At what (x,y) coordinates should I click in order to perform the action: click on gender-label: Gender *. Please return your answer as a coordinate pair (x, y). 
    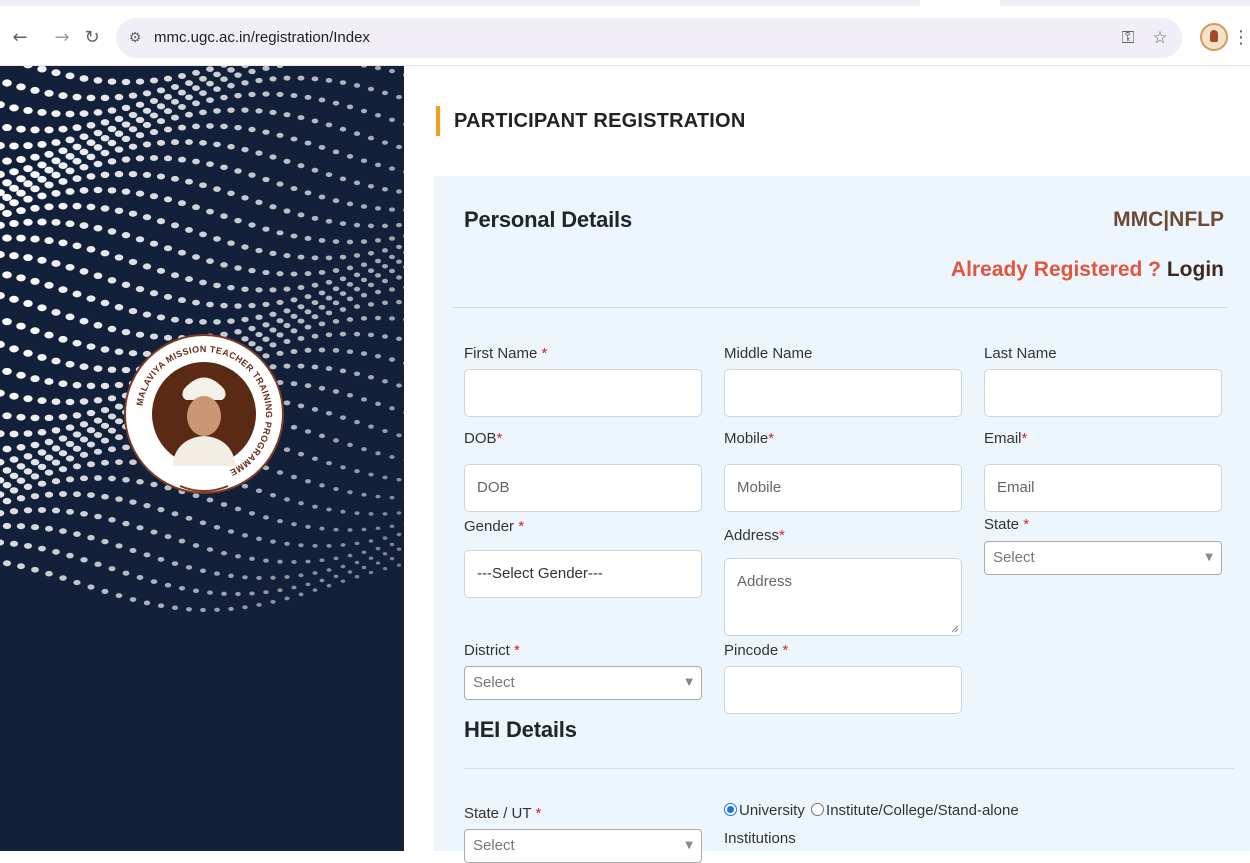
    Looking at the image, I should click on (494, 527).